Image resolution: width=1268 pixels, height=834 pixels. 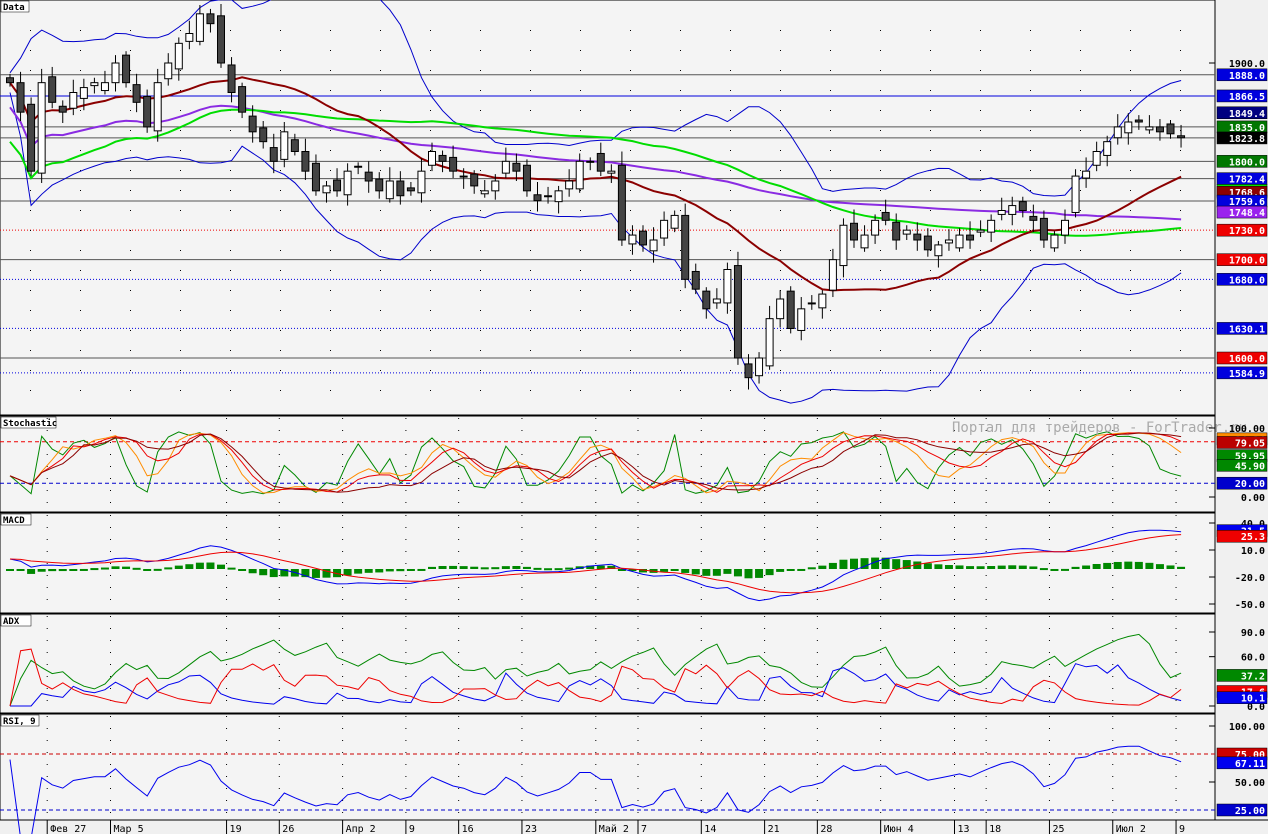 I want to click on price-tag: 1748.4, so click(x=1247, y=213).